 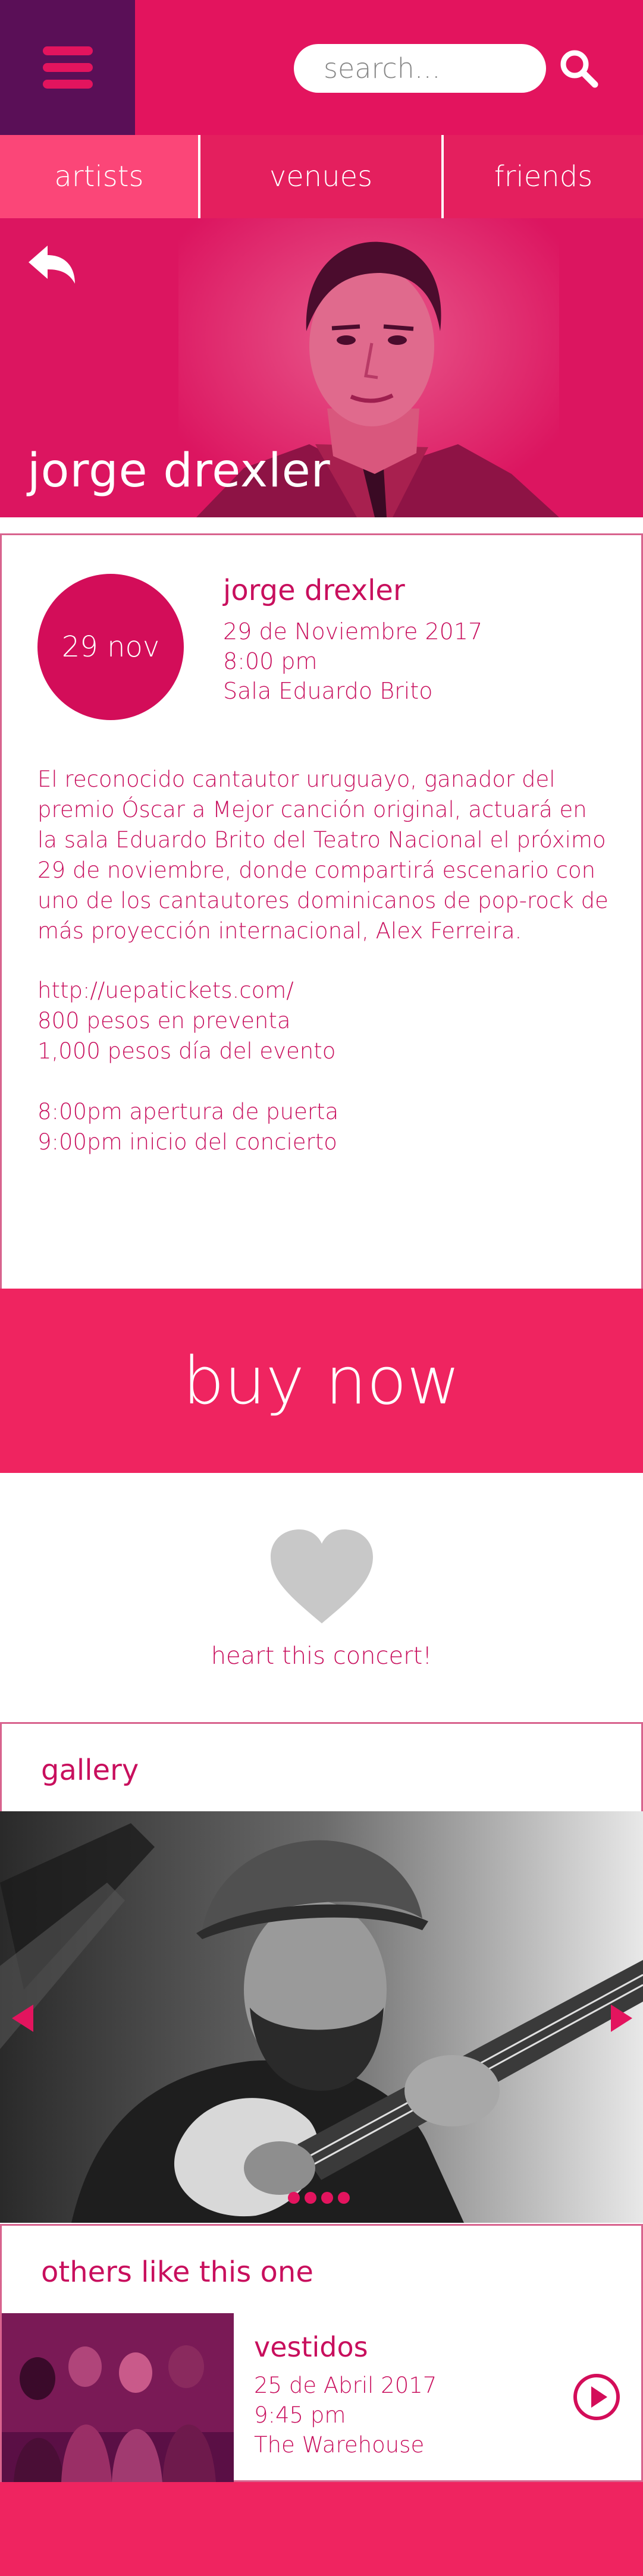 I want to click on hamburger-icon, so click(x=68, y=50).